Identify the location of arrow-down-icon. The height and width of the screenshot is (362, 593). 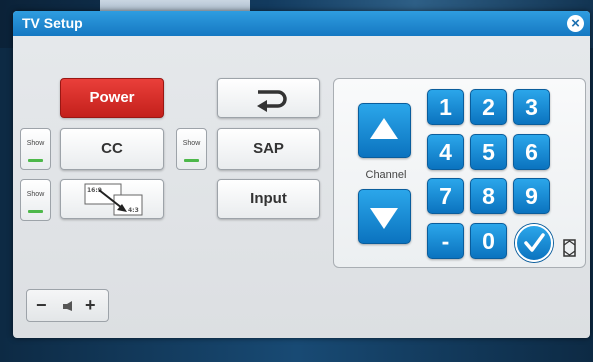
(384, 218).